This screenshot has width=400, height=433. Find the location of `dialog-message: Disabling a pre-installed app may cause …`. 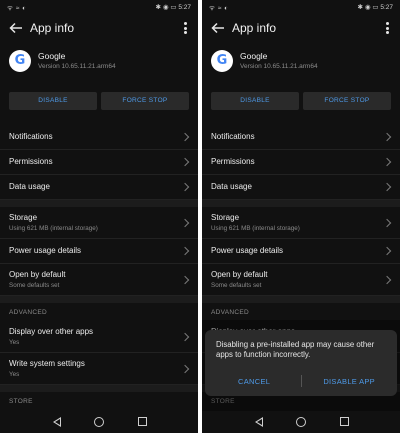

dialog-message: Disabling a pre-installed app may cause … is located at coordinates (295, 349).